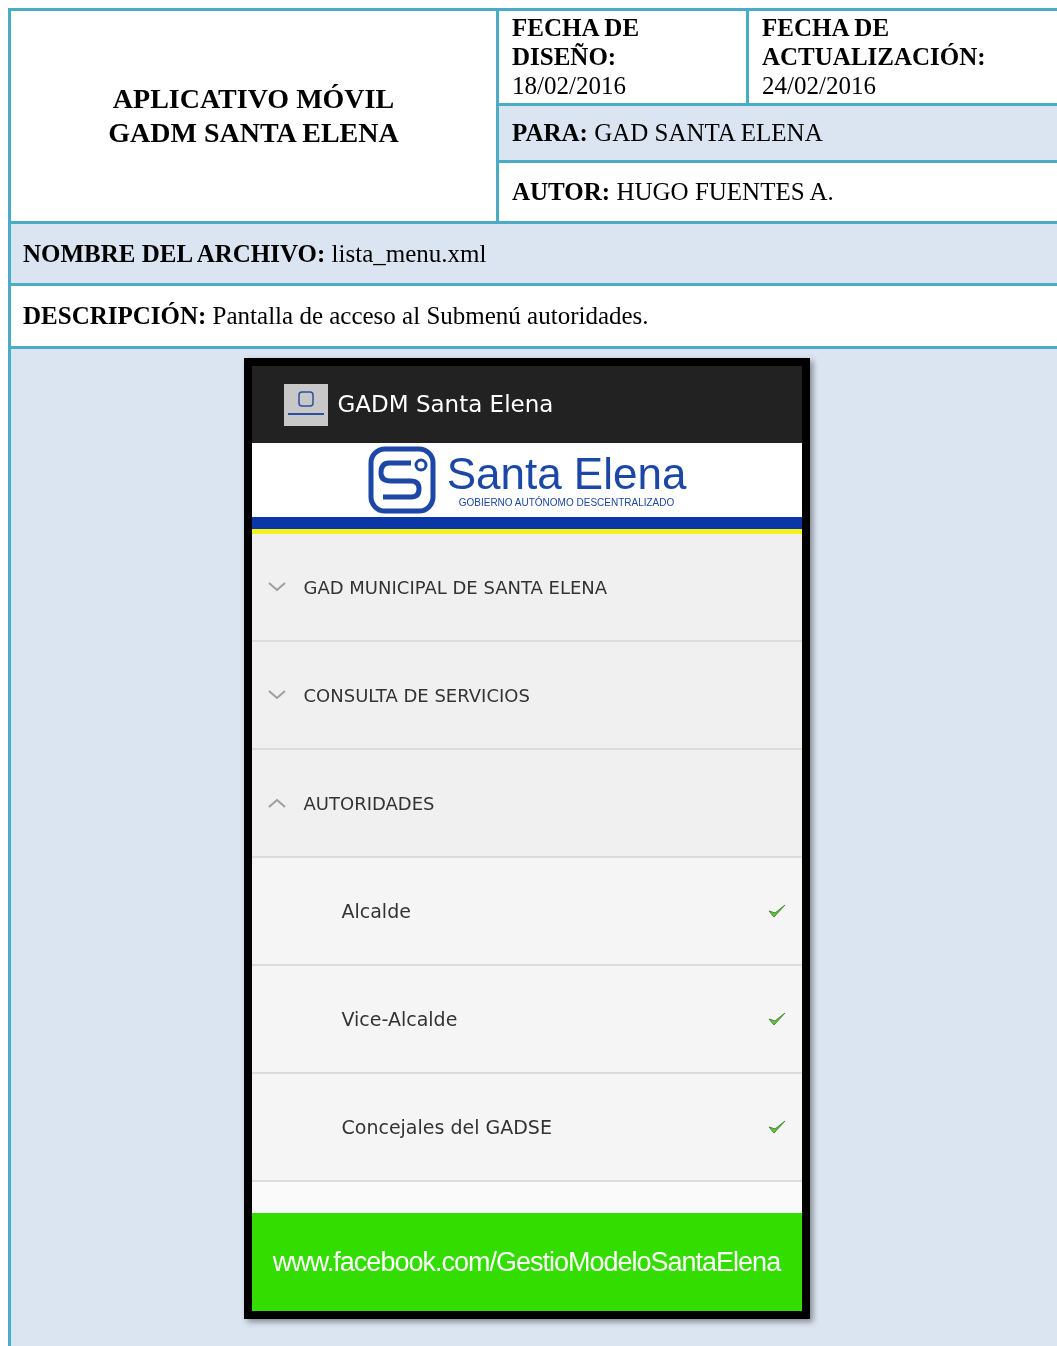 The width and height of the screenshot is (1057, 1346). I want to click on app-logo-icon, so click(305, 404).